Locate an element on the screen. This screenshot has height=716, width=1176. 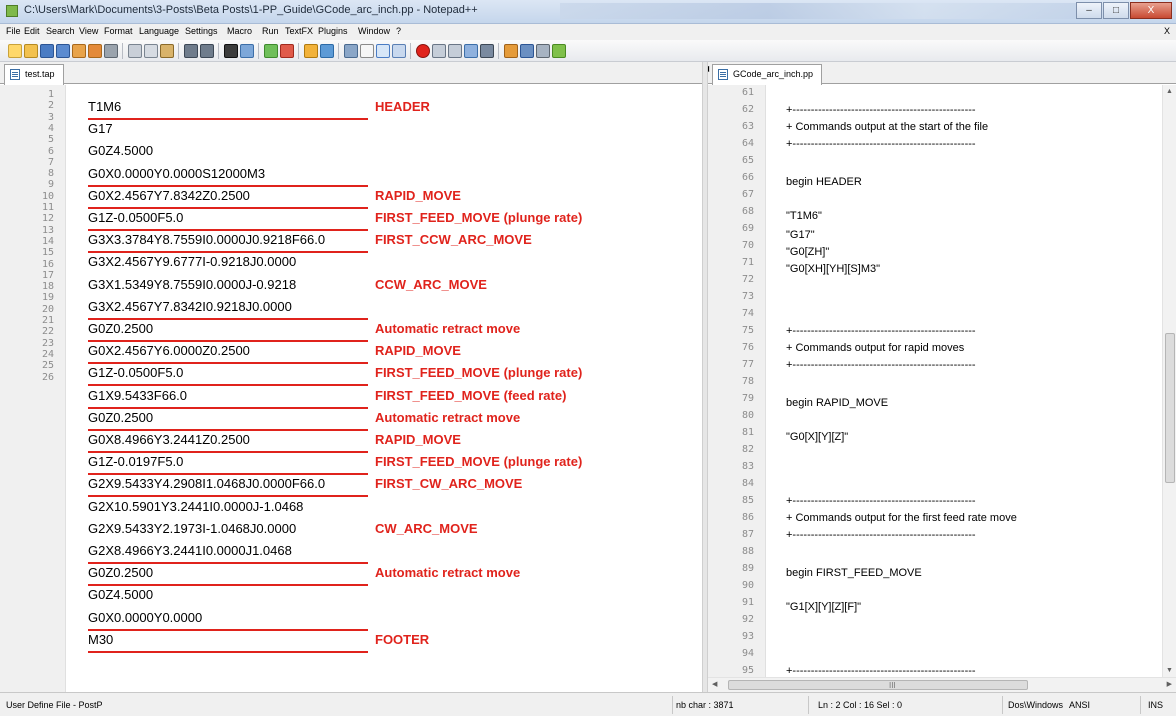
minimize-button: – is located at coordinates (1089, 10).